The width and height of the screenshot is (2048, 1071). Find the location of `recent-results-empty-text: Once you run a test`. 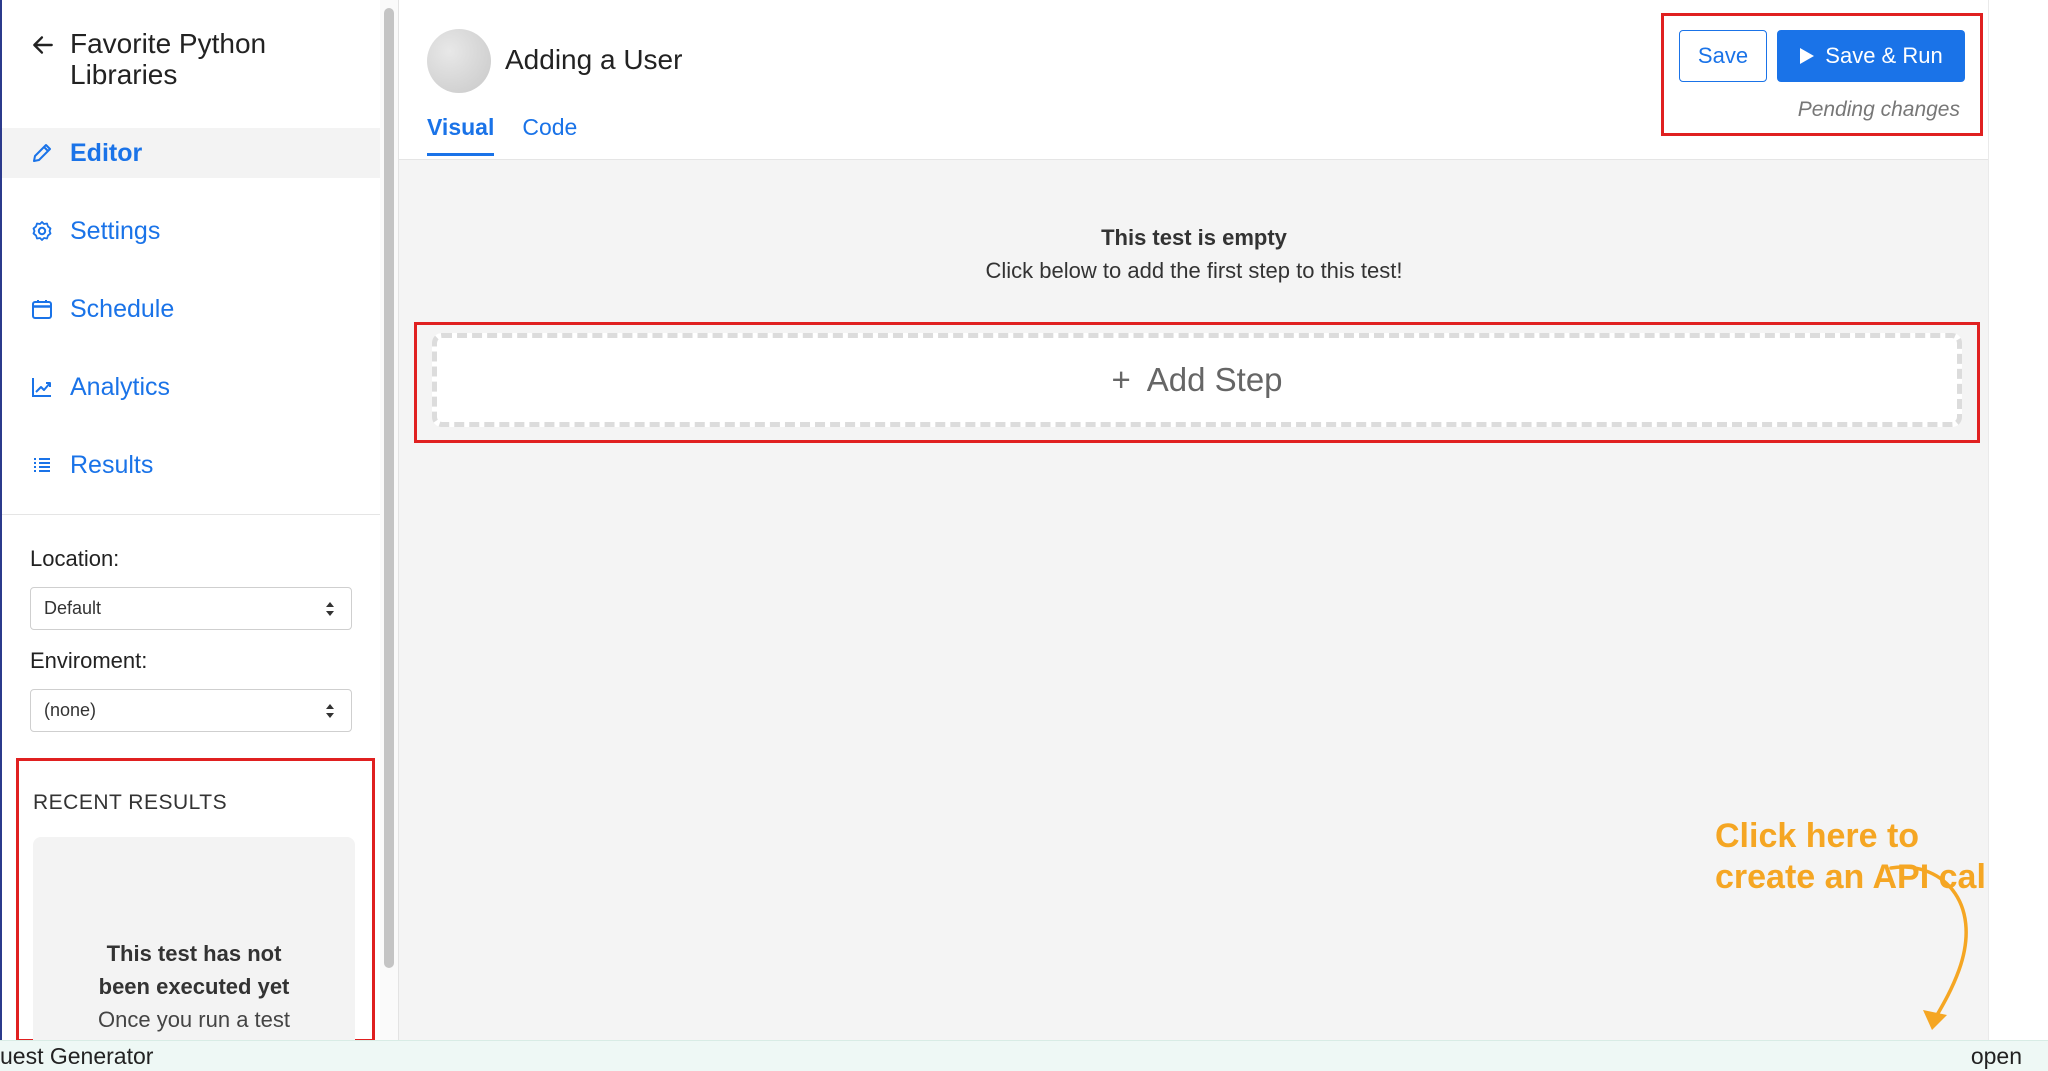

recent-results-empty-text: Once you run a test is located at coordinates (194, 1019).